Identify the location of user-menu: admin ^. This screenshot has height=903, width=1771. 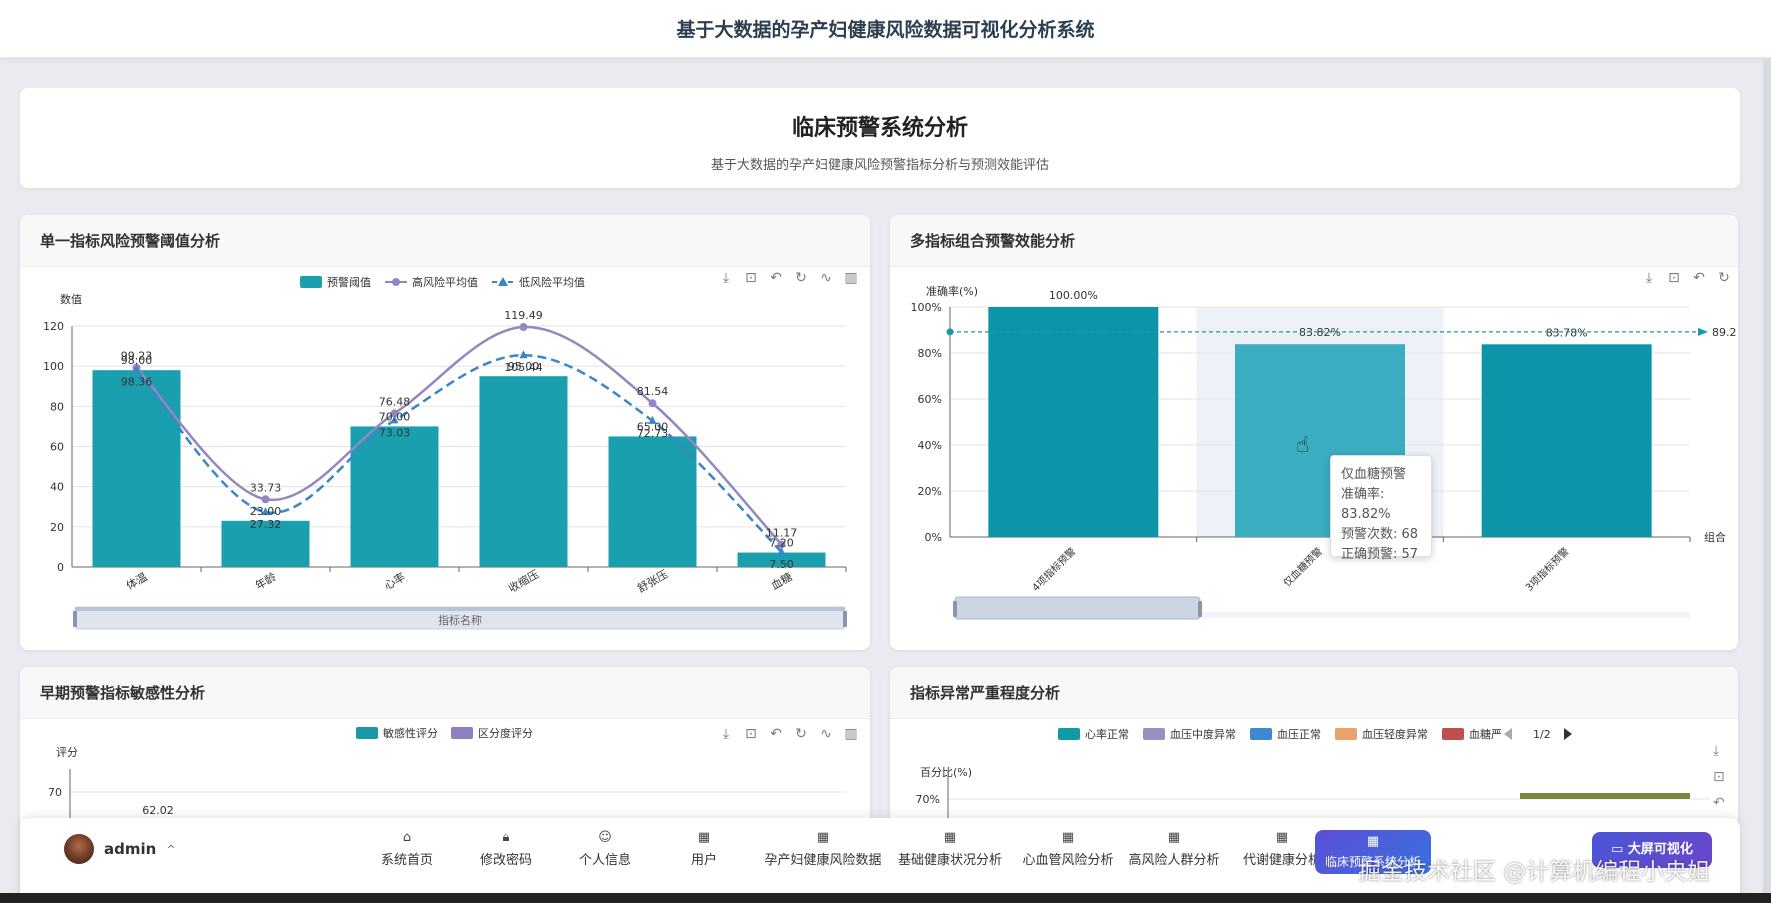
(120, 849).